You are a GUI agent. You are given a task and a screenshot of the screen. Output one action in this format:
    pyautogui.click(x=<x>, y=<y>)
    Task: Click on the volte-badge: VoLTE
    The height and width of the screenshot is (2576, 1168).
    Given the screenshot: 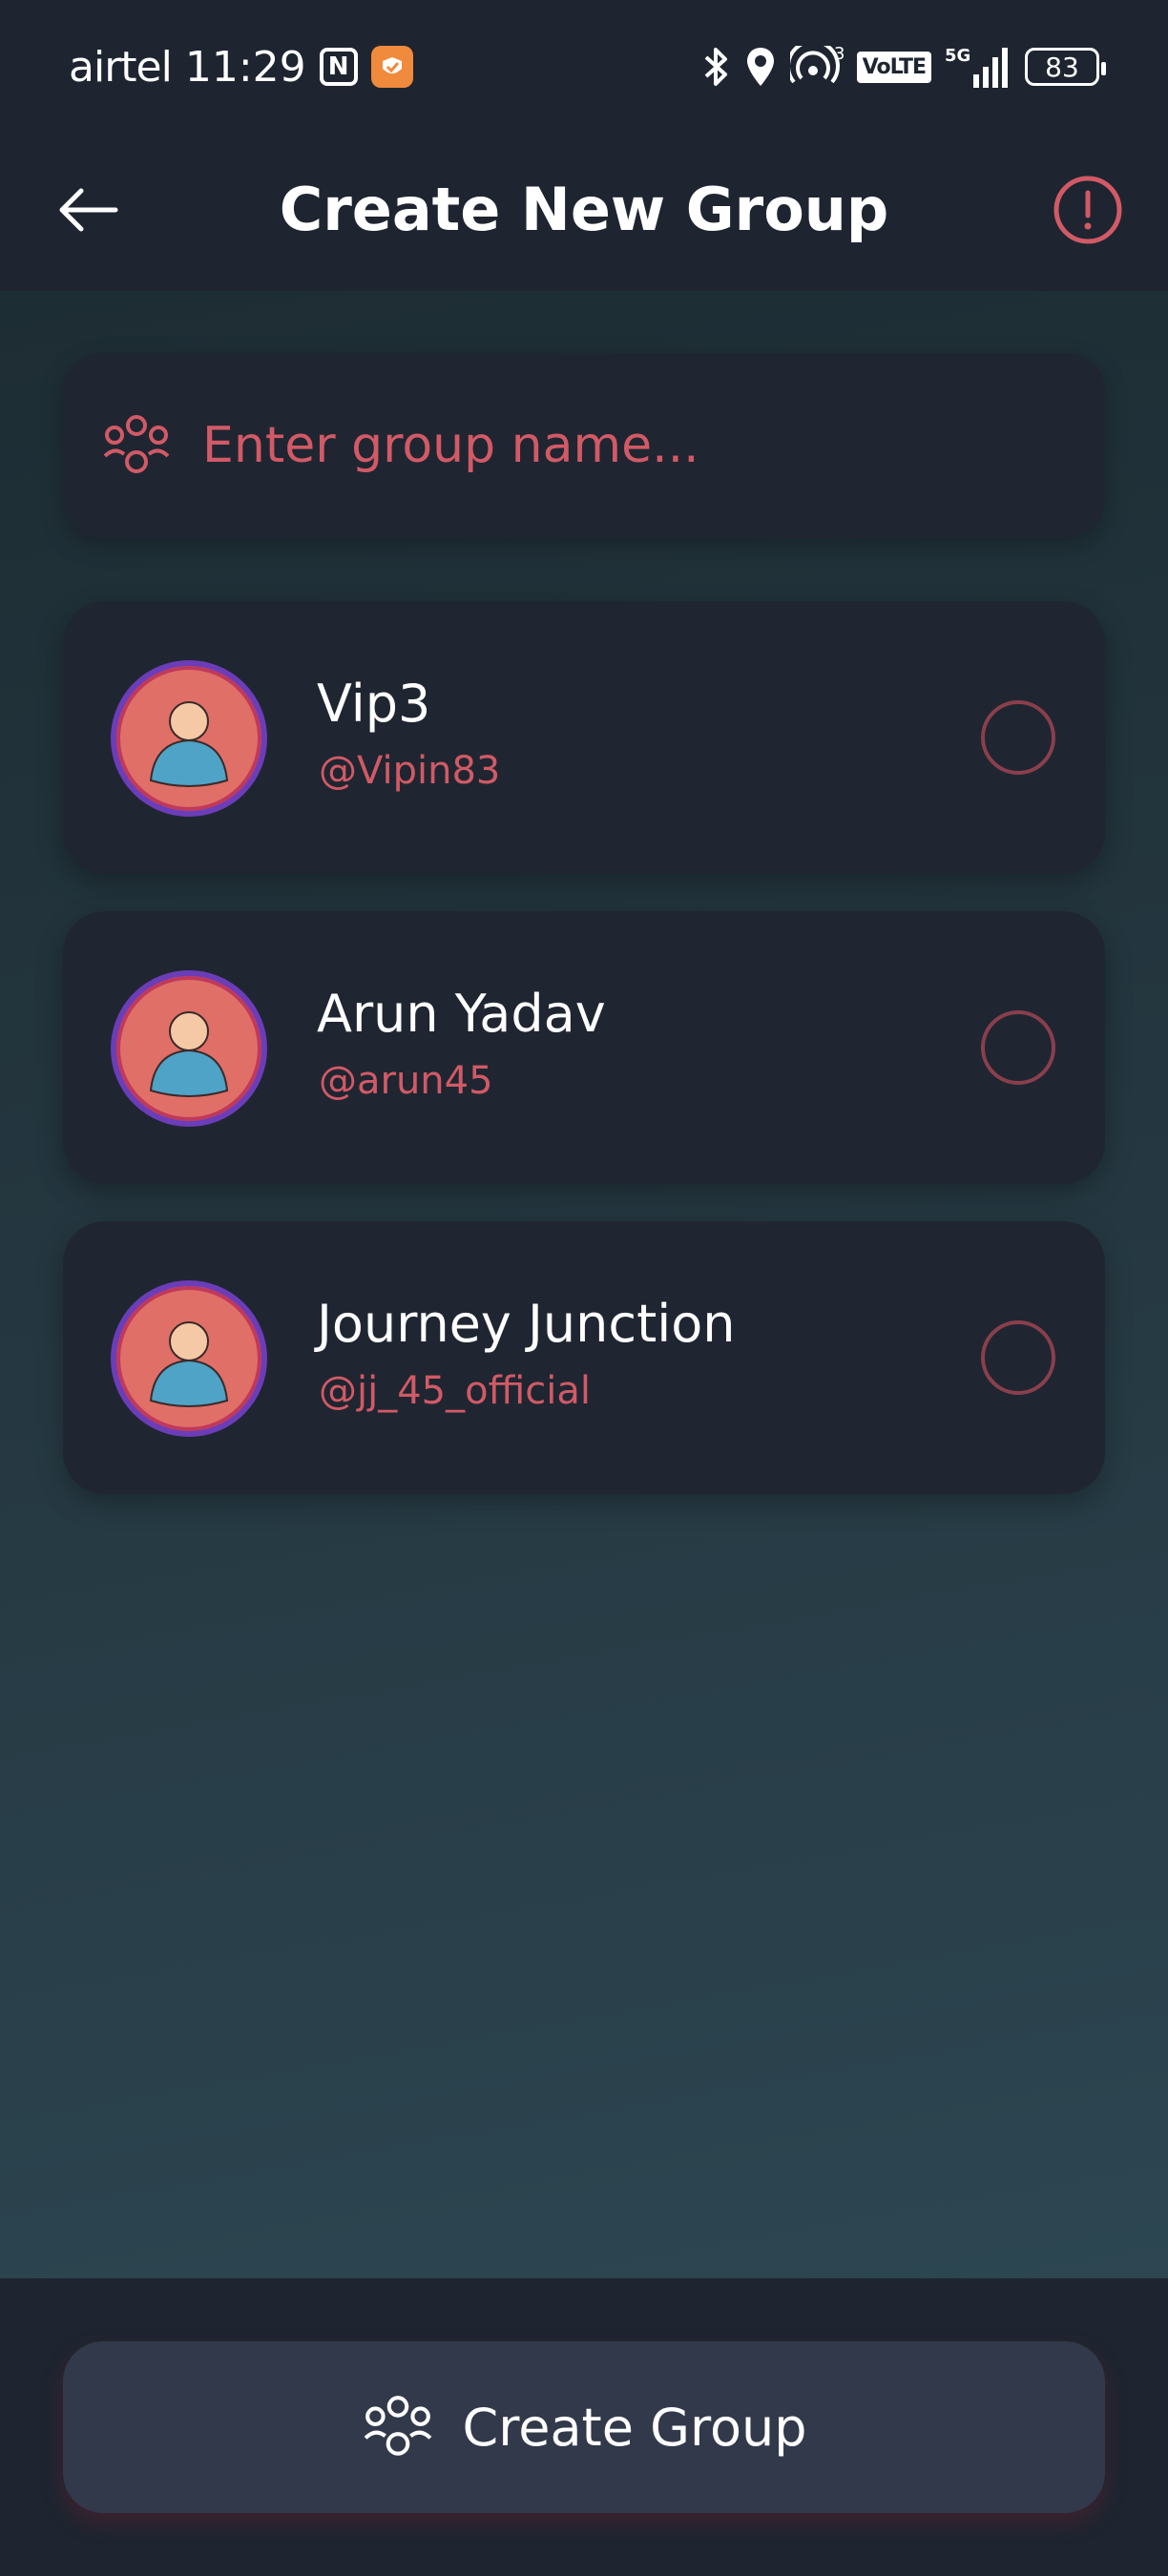 What is the action you would take?
    pyautogui.click(x=893, y=67)
    